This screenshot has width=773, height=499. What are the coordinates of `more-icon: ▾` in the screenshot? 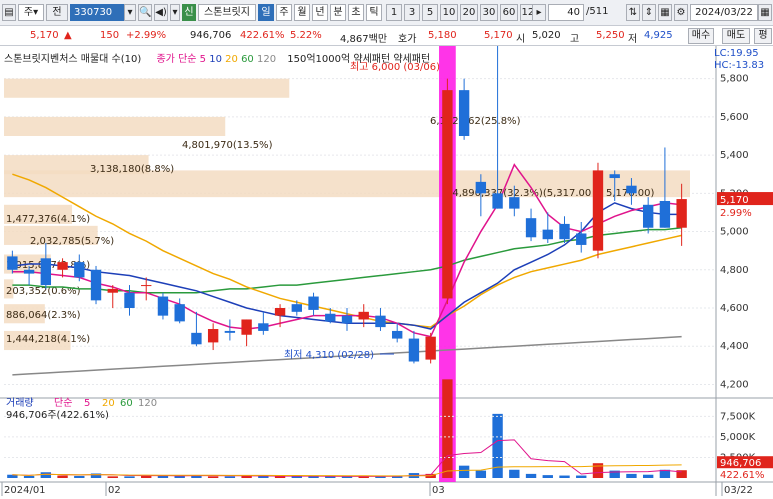 It's located at (175, 12).